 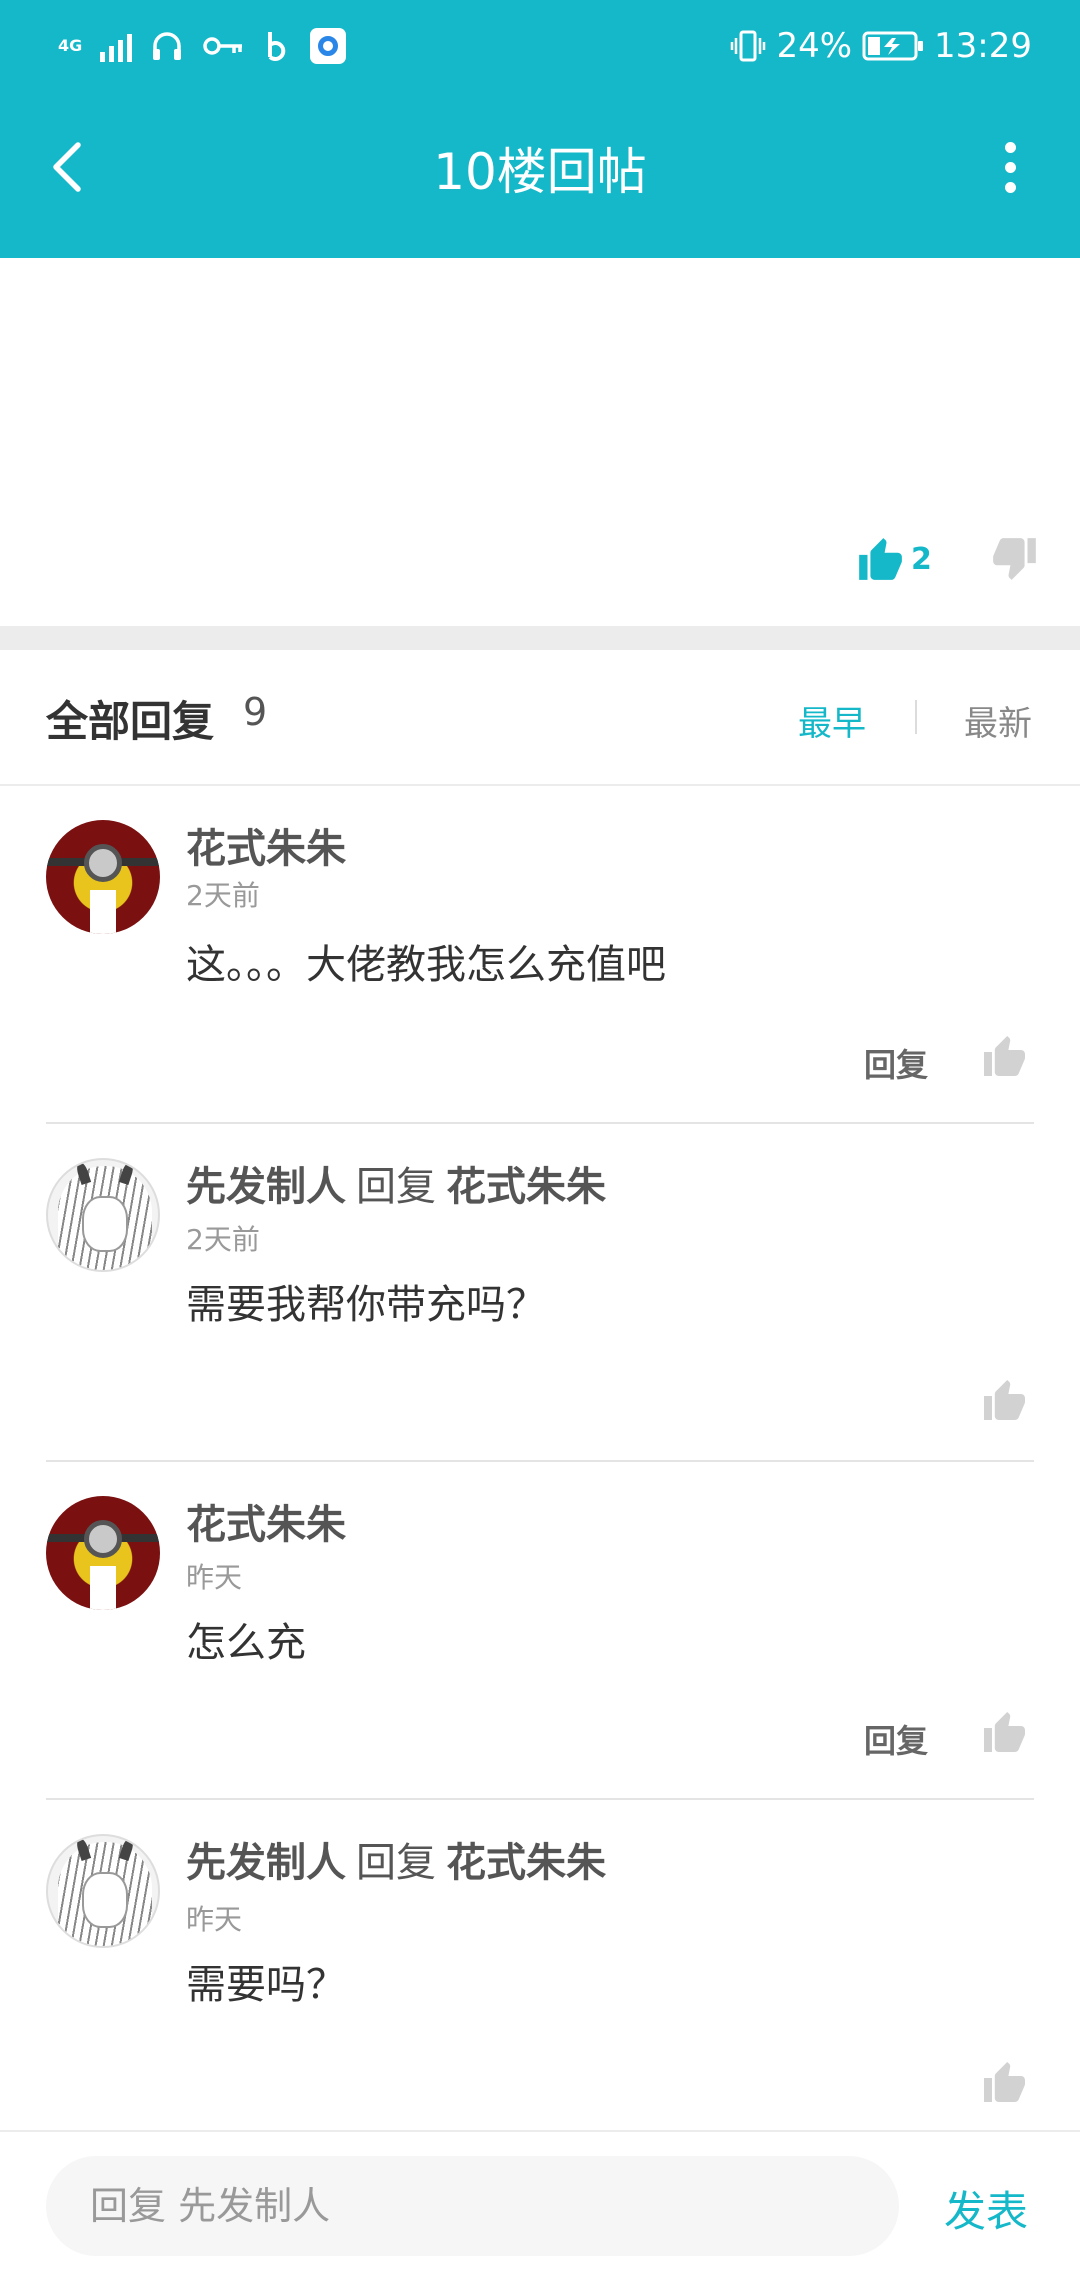 I want to click on more-options-button, so click(x=1010, y=167).